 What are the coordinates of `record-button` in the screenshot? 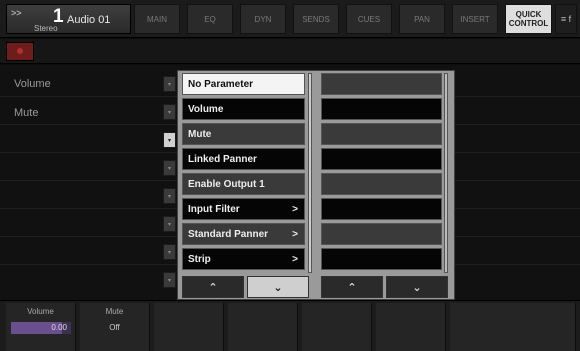 It's located at (20, 51).